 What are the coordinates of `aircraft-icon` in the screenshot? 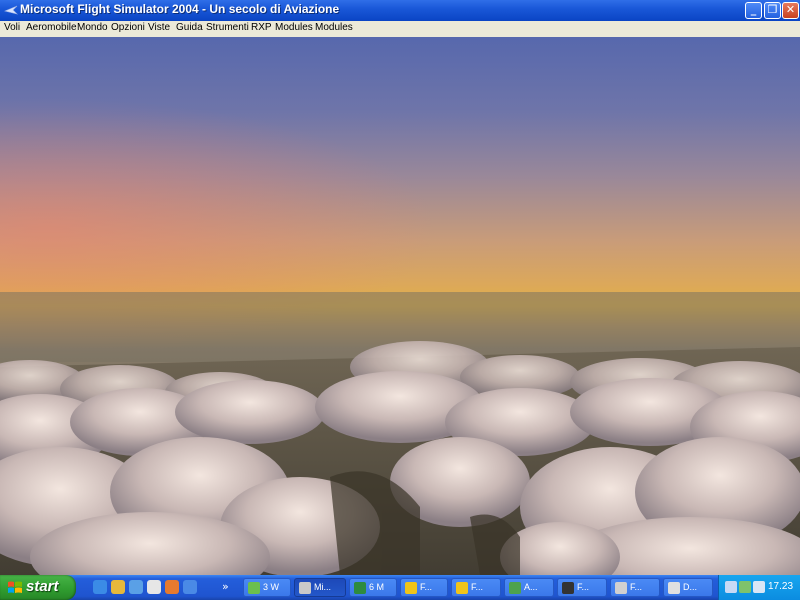 It's located at (515, 588).